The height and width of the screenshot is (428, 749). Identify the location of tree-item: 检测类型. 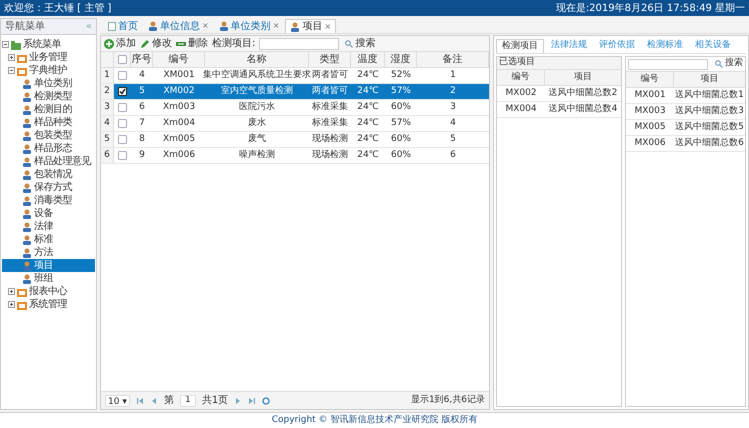
(48, 96).